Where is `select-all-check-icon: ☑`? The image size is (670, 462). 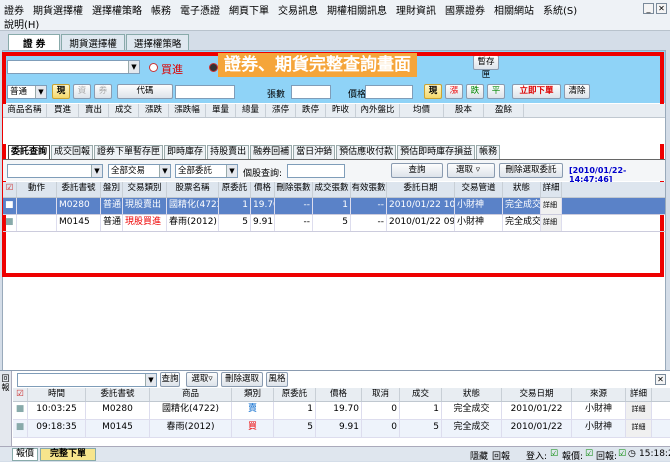 select-all-check-icon: ☑ is located at coordinates (10, 189).